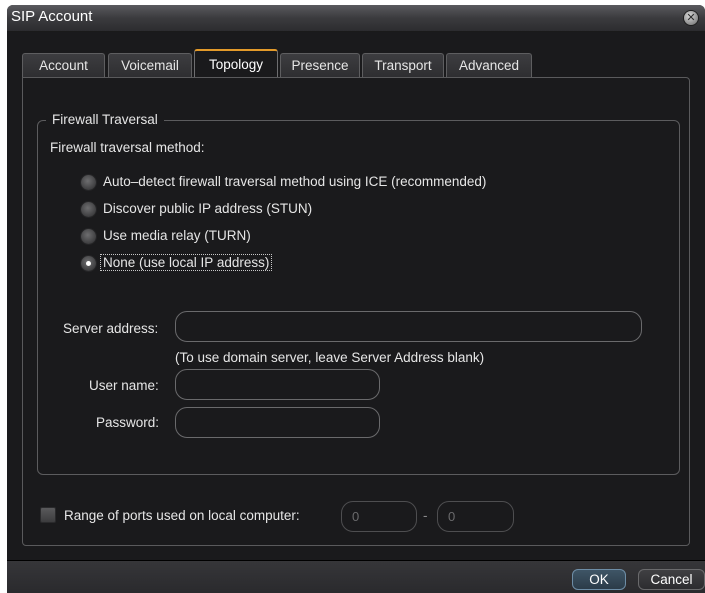 The width and height of the screenshot is (705, 593). I want to click on ports-range-checkbox, so click(48, 515).